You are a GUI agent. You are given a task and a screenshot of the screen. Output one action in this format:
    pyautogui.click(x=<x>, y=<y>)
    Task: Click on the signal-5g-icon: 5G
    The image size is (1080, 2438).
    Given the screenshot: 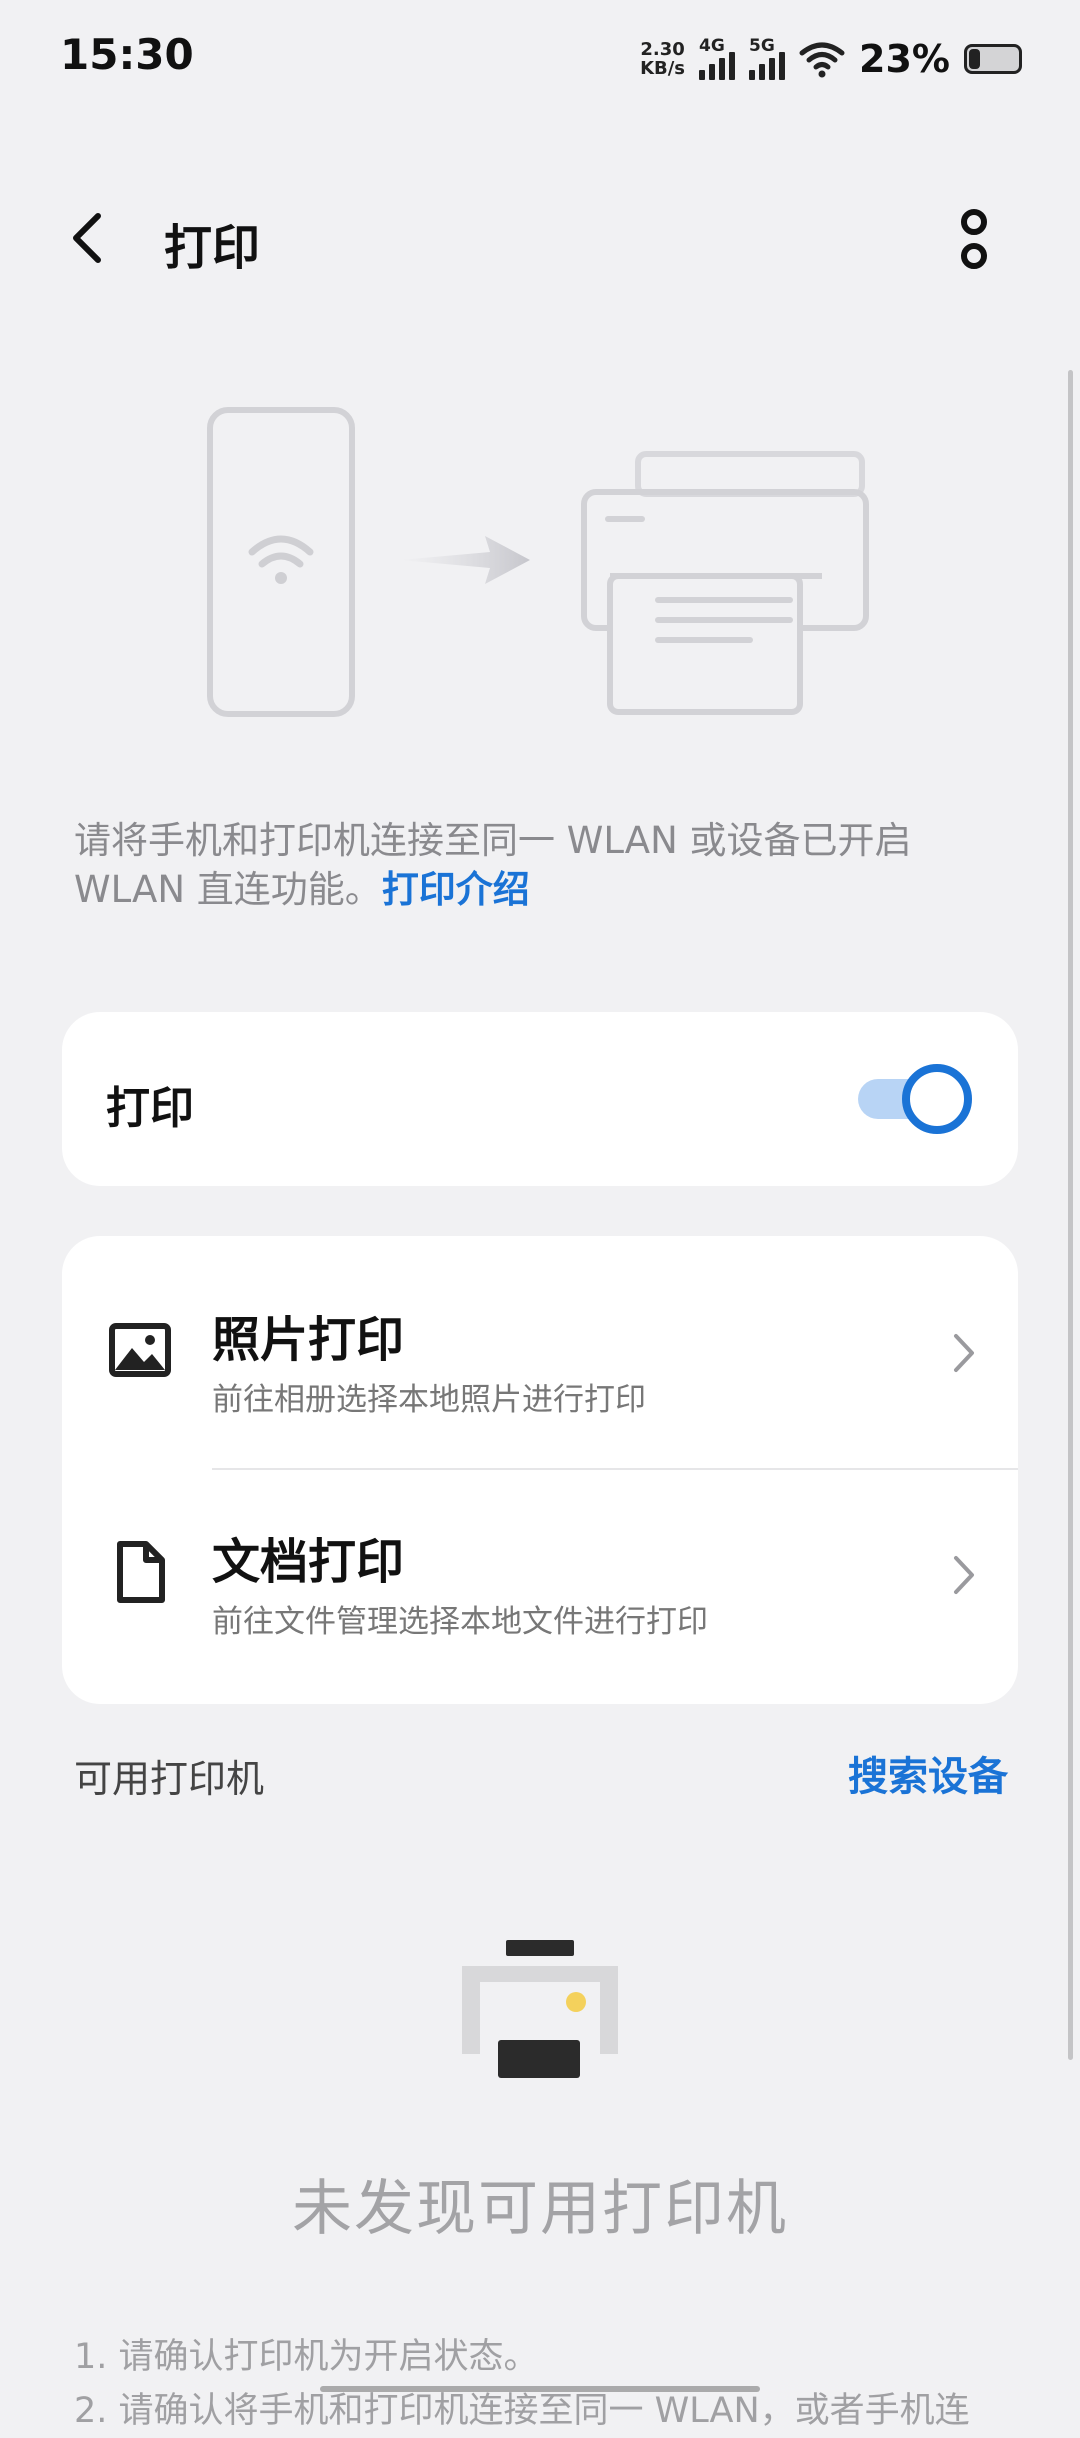 What is the action you would take?
    pyautogui.click(x=767, y=58)
    